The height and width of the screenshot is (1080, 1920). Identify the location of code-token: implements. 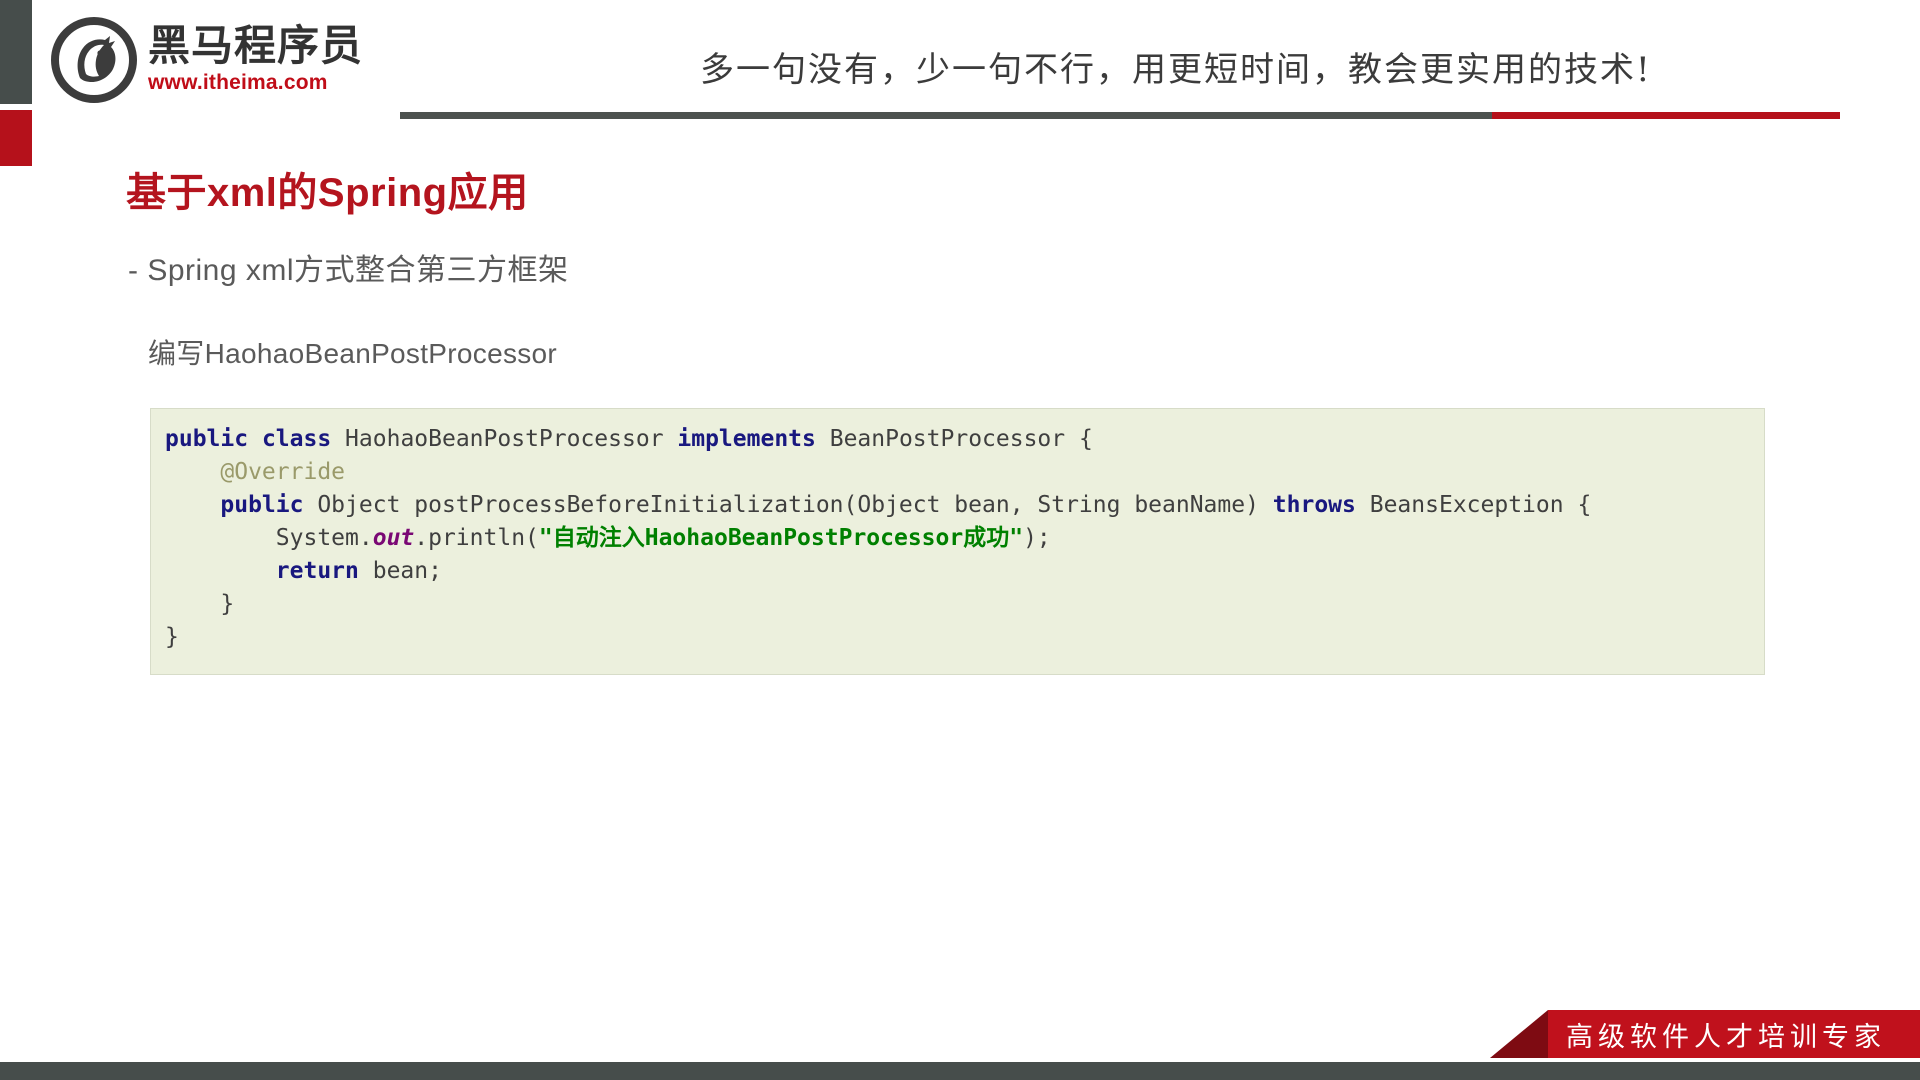
(746, 439).